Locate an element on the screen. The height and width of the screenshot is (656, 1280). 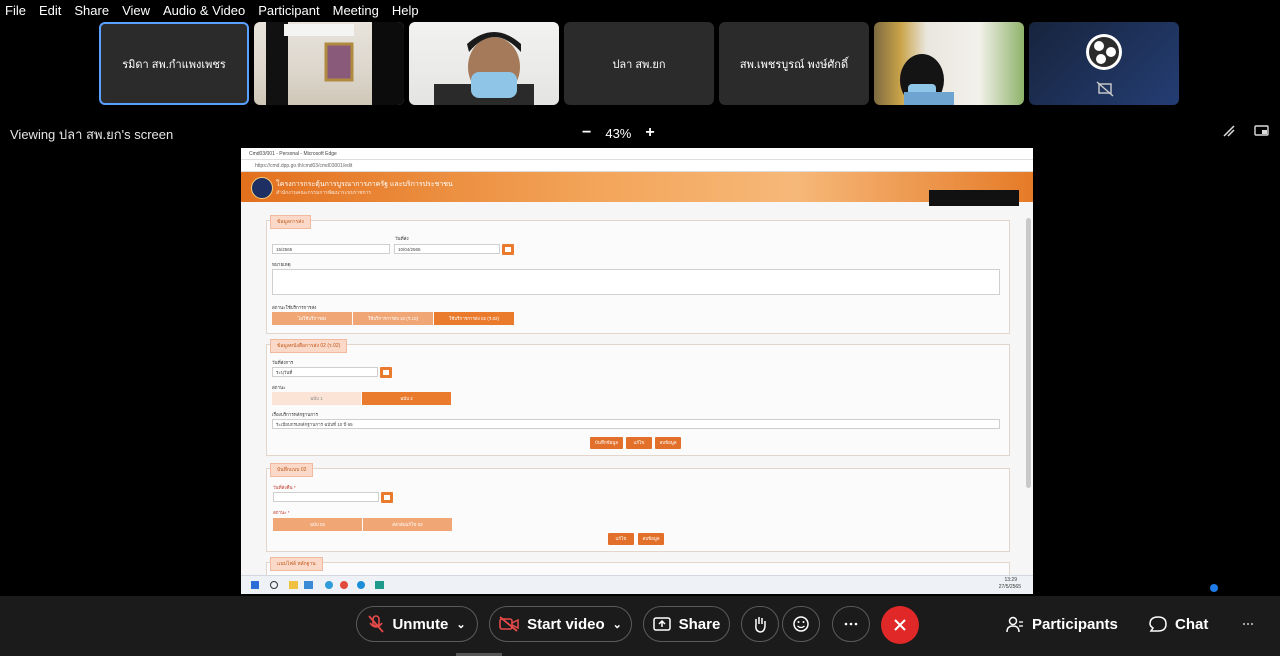
start-video-label: Start video is located at coordinates (566, 624).